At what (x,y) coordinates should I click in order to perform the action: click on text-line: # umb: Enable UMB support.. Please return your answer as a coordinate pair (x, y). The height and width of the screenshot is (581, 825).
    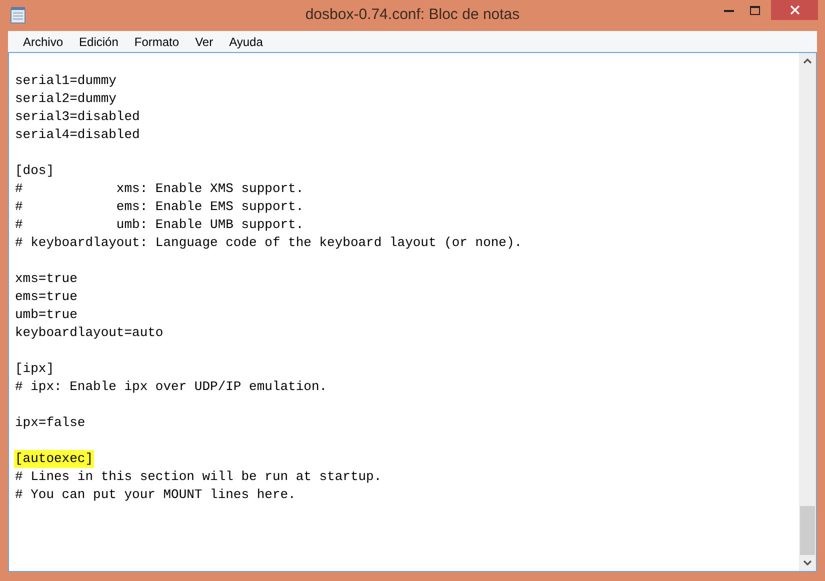
    Looking at the image, I should click on (159, 225).